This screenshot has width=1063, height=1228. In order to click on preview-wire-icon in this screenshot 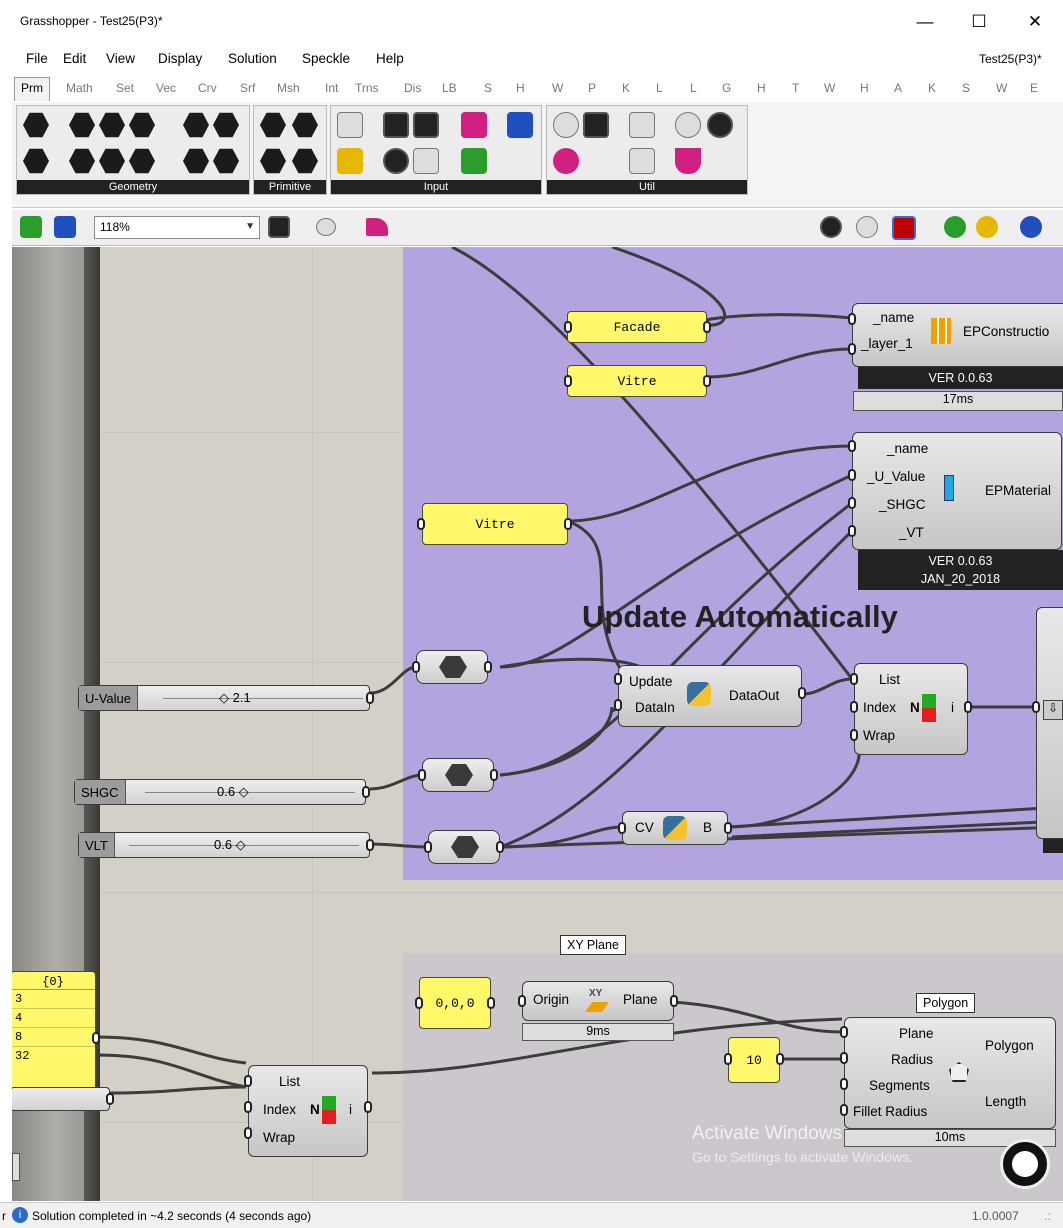, I will do `click(831, 227)`.